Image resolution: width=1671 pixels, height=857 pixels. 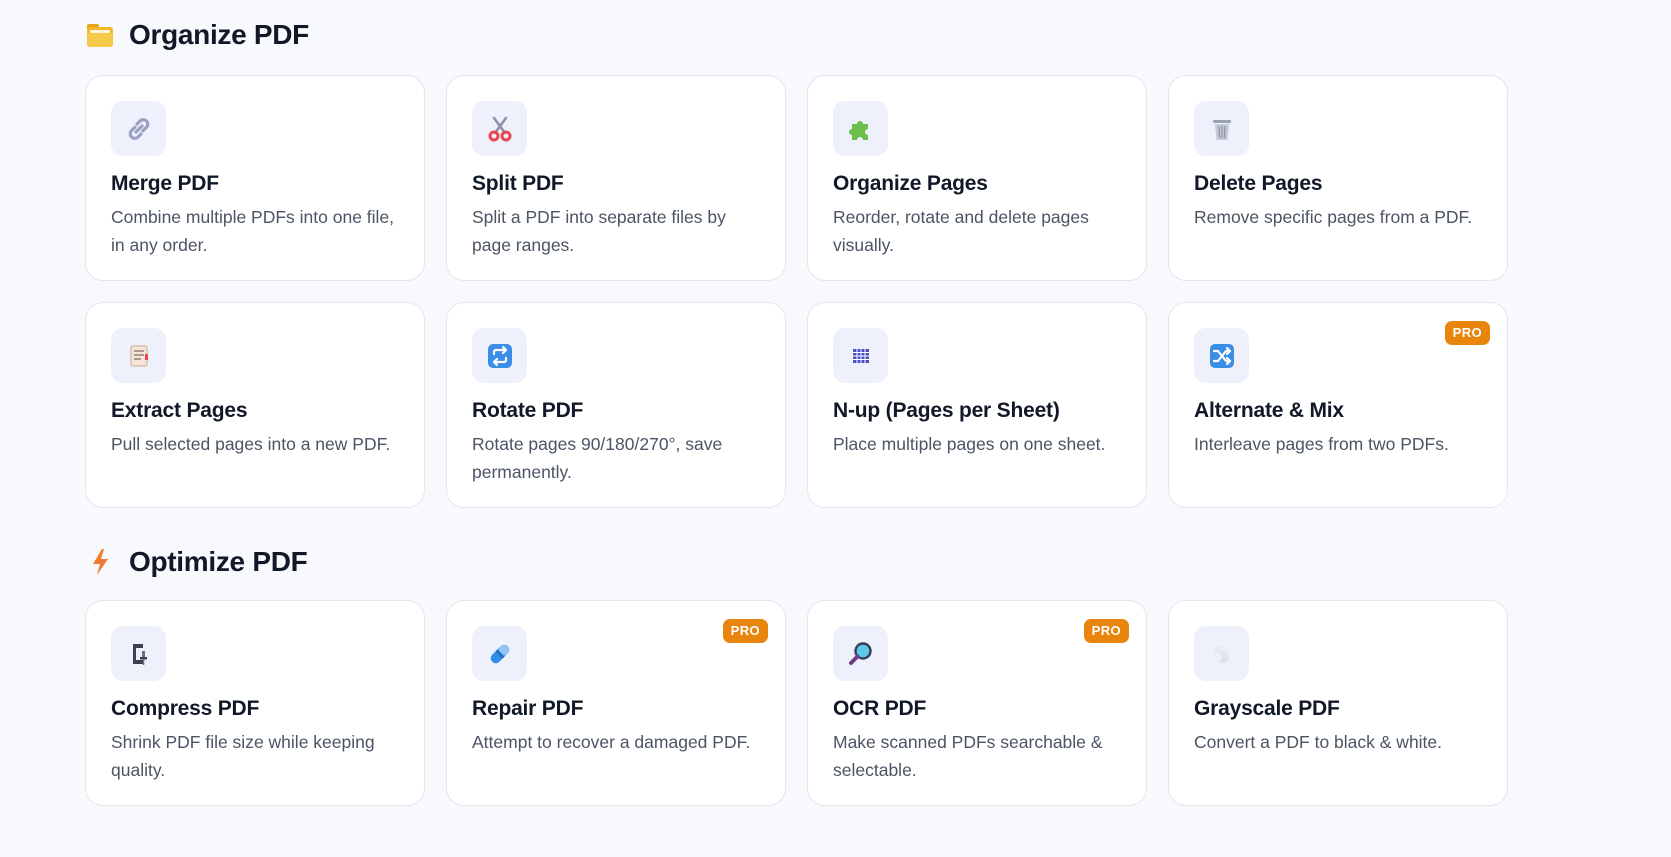 What do you see at coordinates (100, 35) in the screenshot?
I see `folder-icon` at bounding box center [100, 35].